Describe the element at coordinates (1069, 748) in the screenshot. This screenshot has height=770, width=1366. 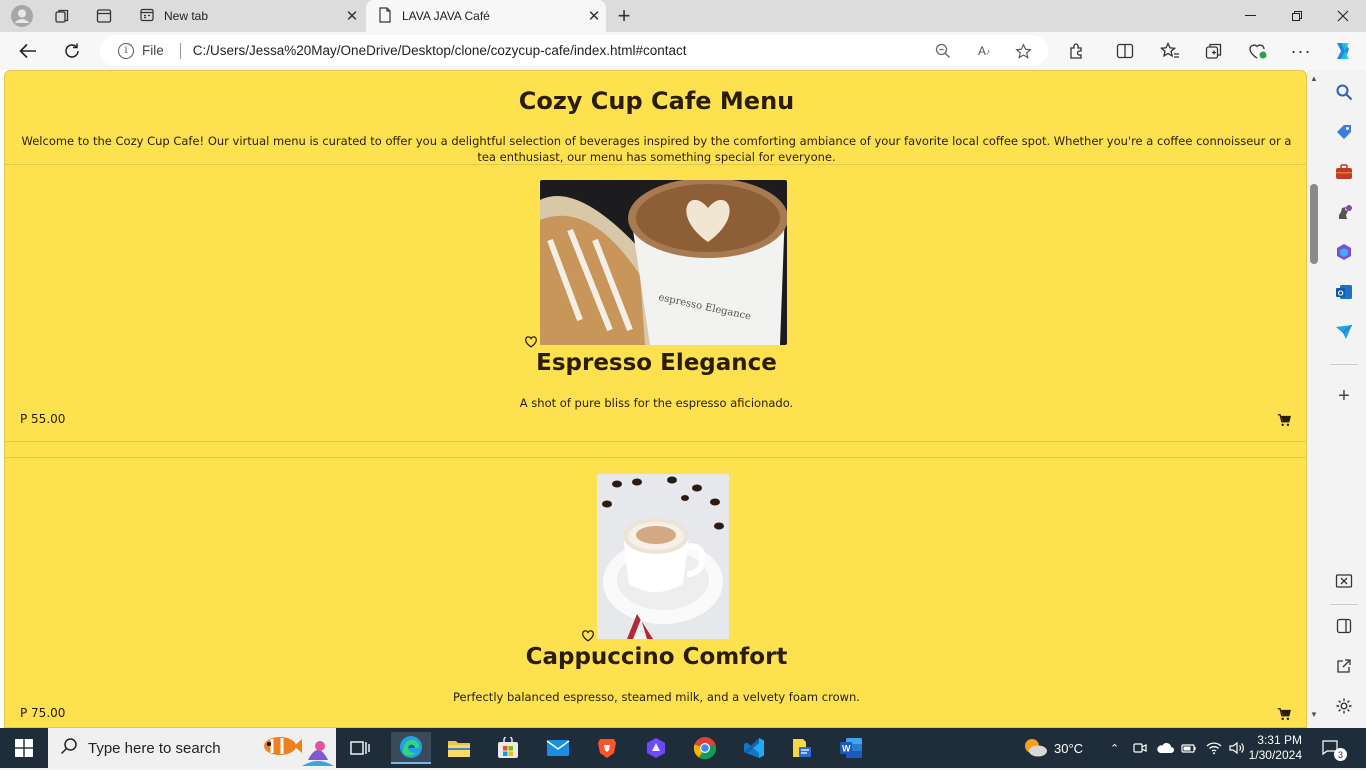
I see `weather-temperature: 30°C` at that location.